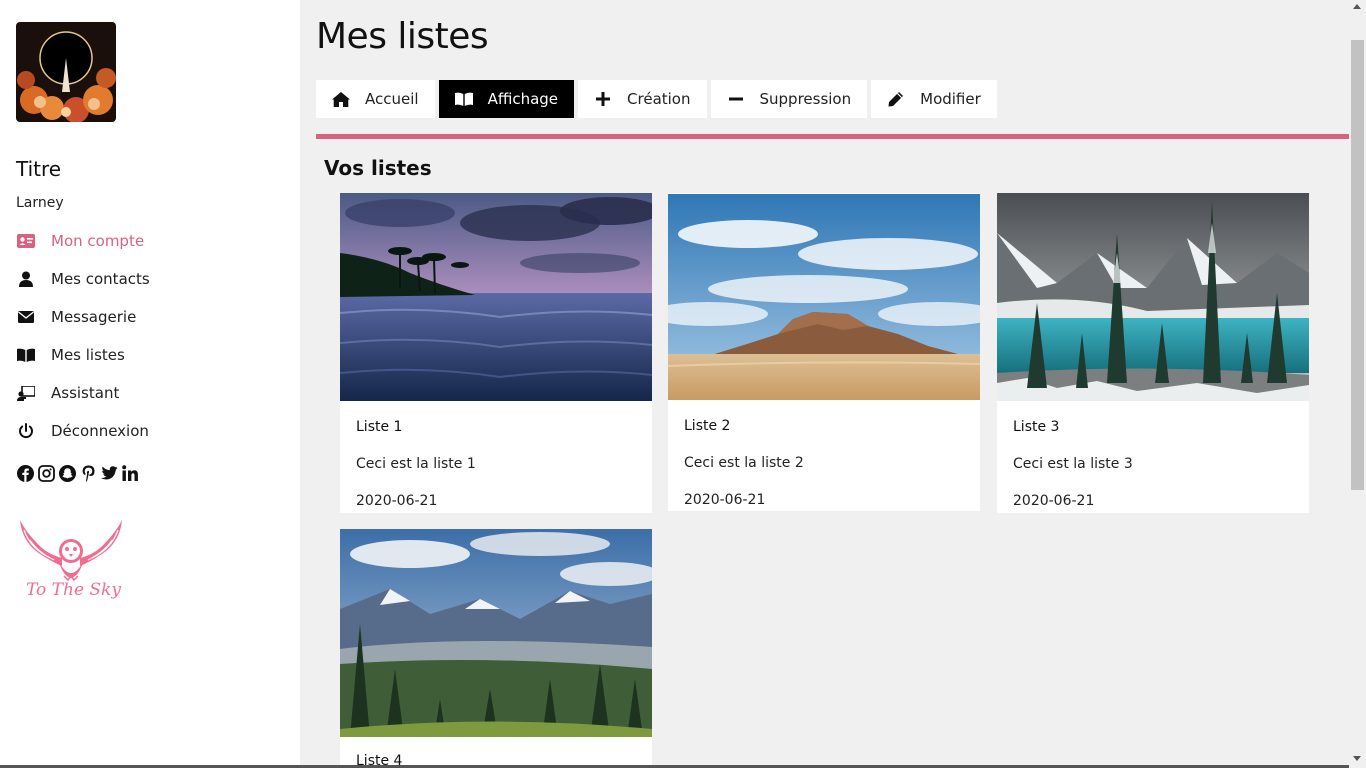  What do you see at coordinates (88, 355) in the screenshot?
I see `sidebar-item-label: Mes listes` at bounding box center [88, 355].